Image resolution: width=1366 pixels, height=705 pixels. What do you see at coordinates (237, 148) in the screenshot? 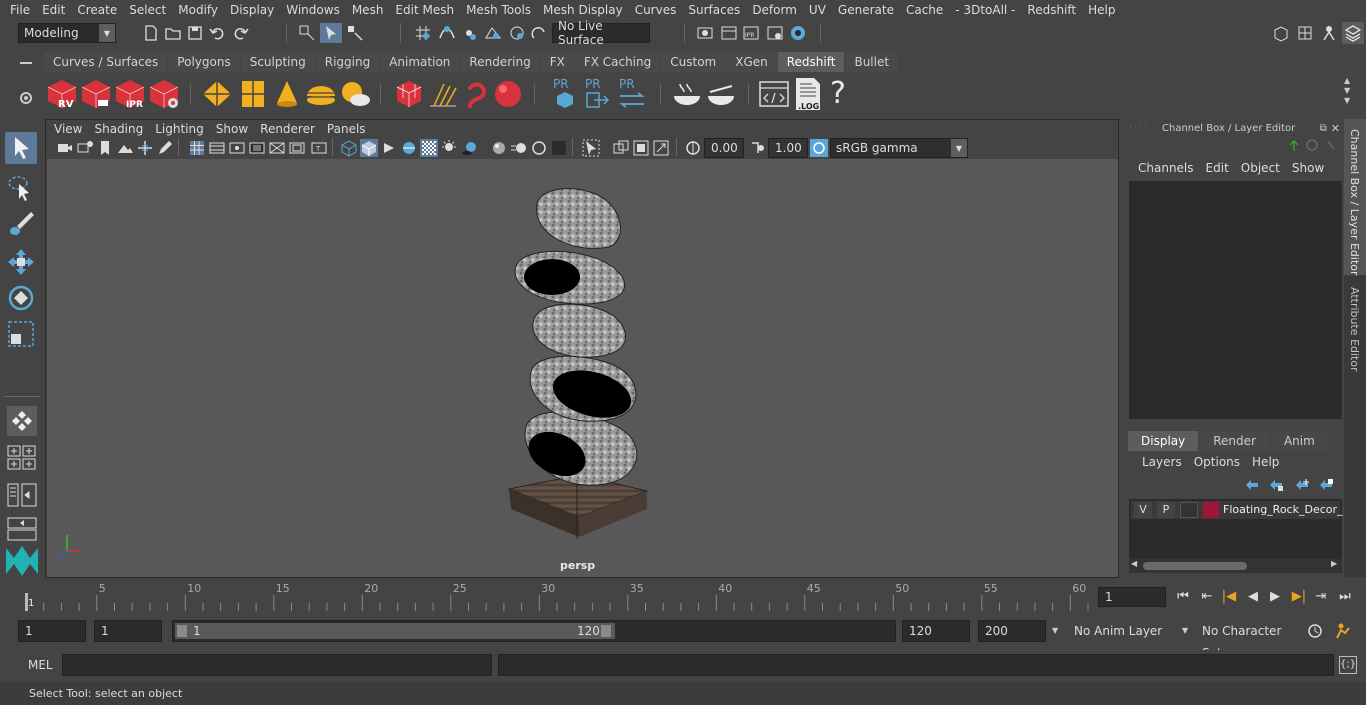
I see `resolution-gate-icon` at bounding box center [237, 148].